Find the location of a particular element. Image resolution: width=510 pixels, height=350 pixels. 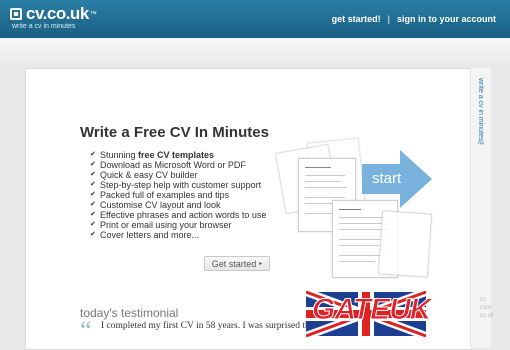

feature-text: Customise CV layout and look is located at coordinates (160, 205).